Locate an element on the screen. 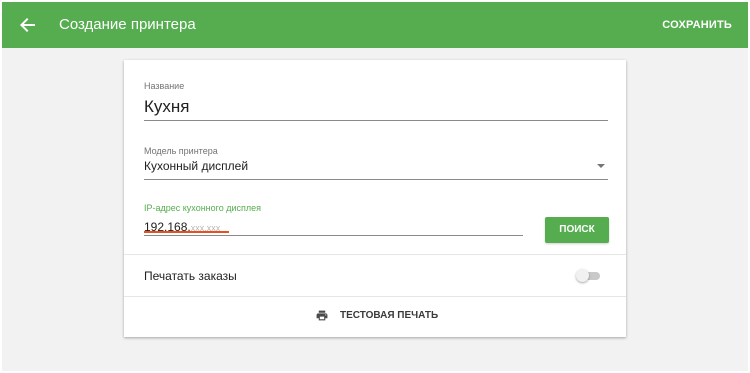 This screenshot has height=373, width=750. app-bar: Создание принтера СОХРАНИТЬ is located at coordinates (375, 25).